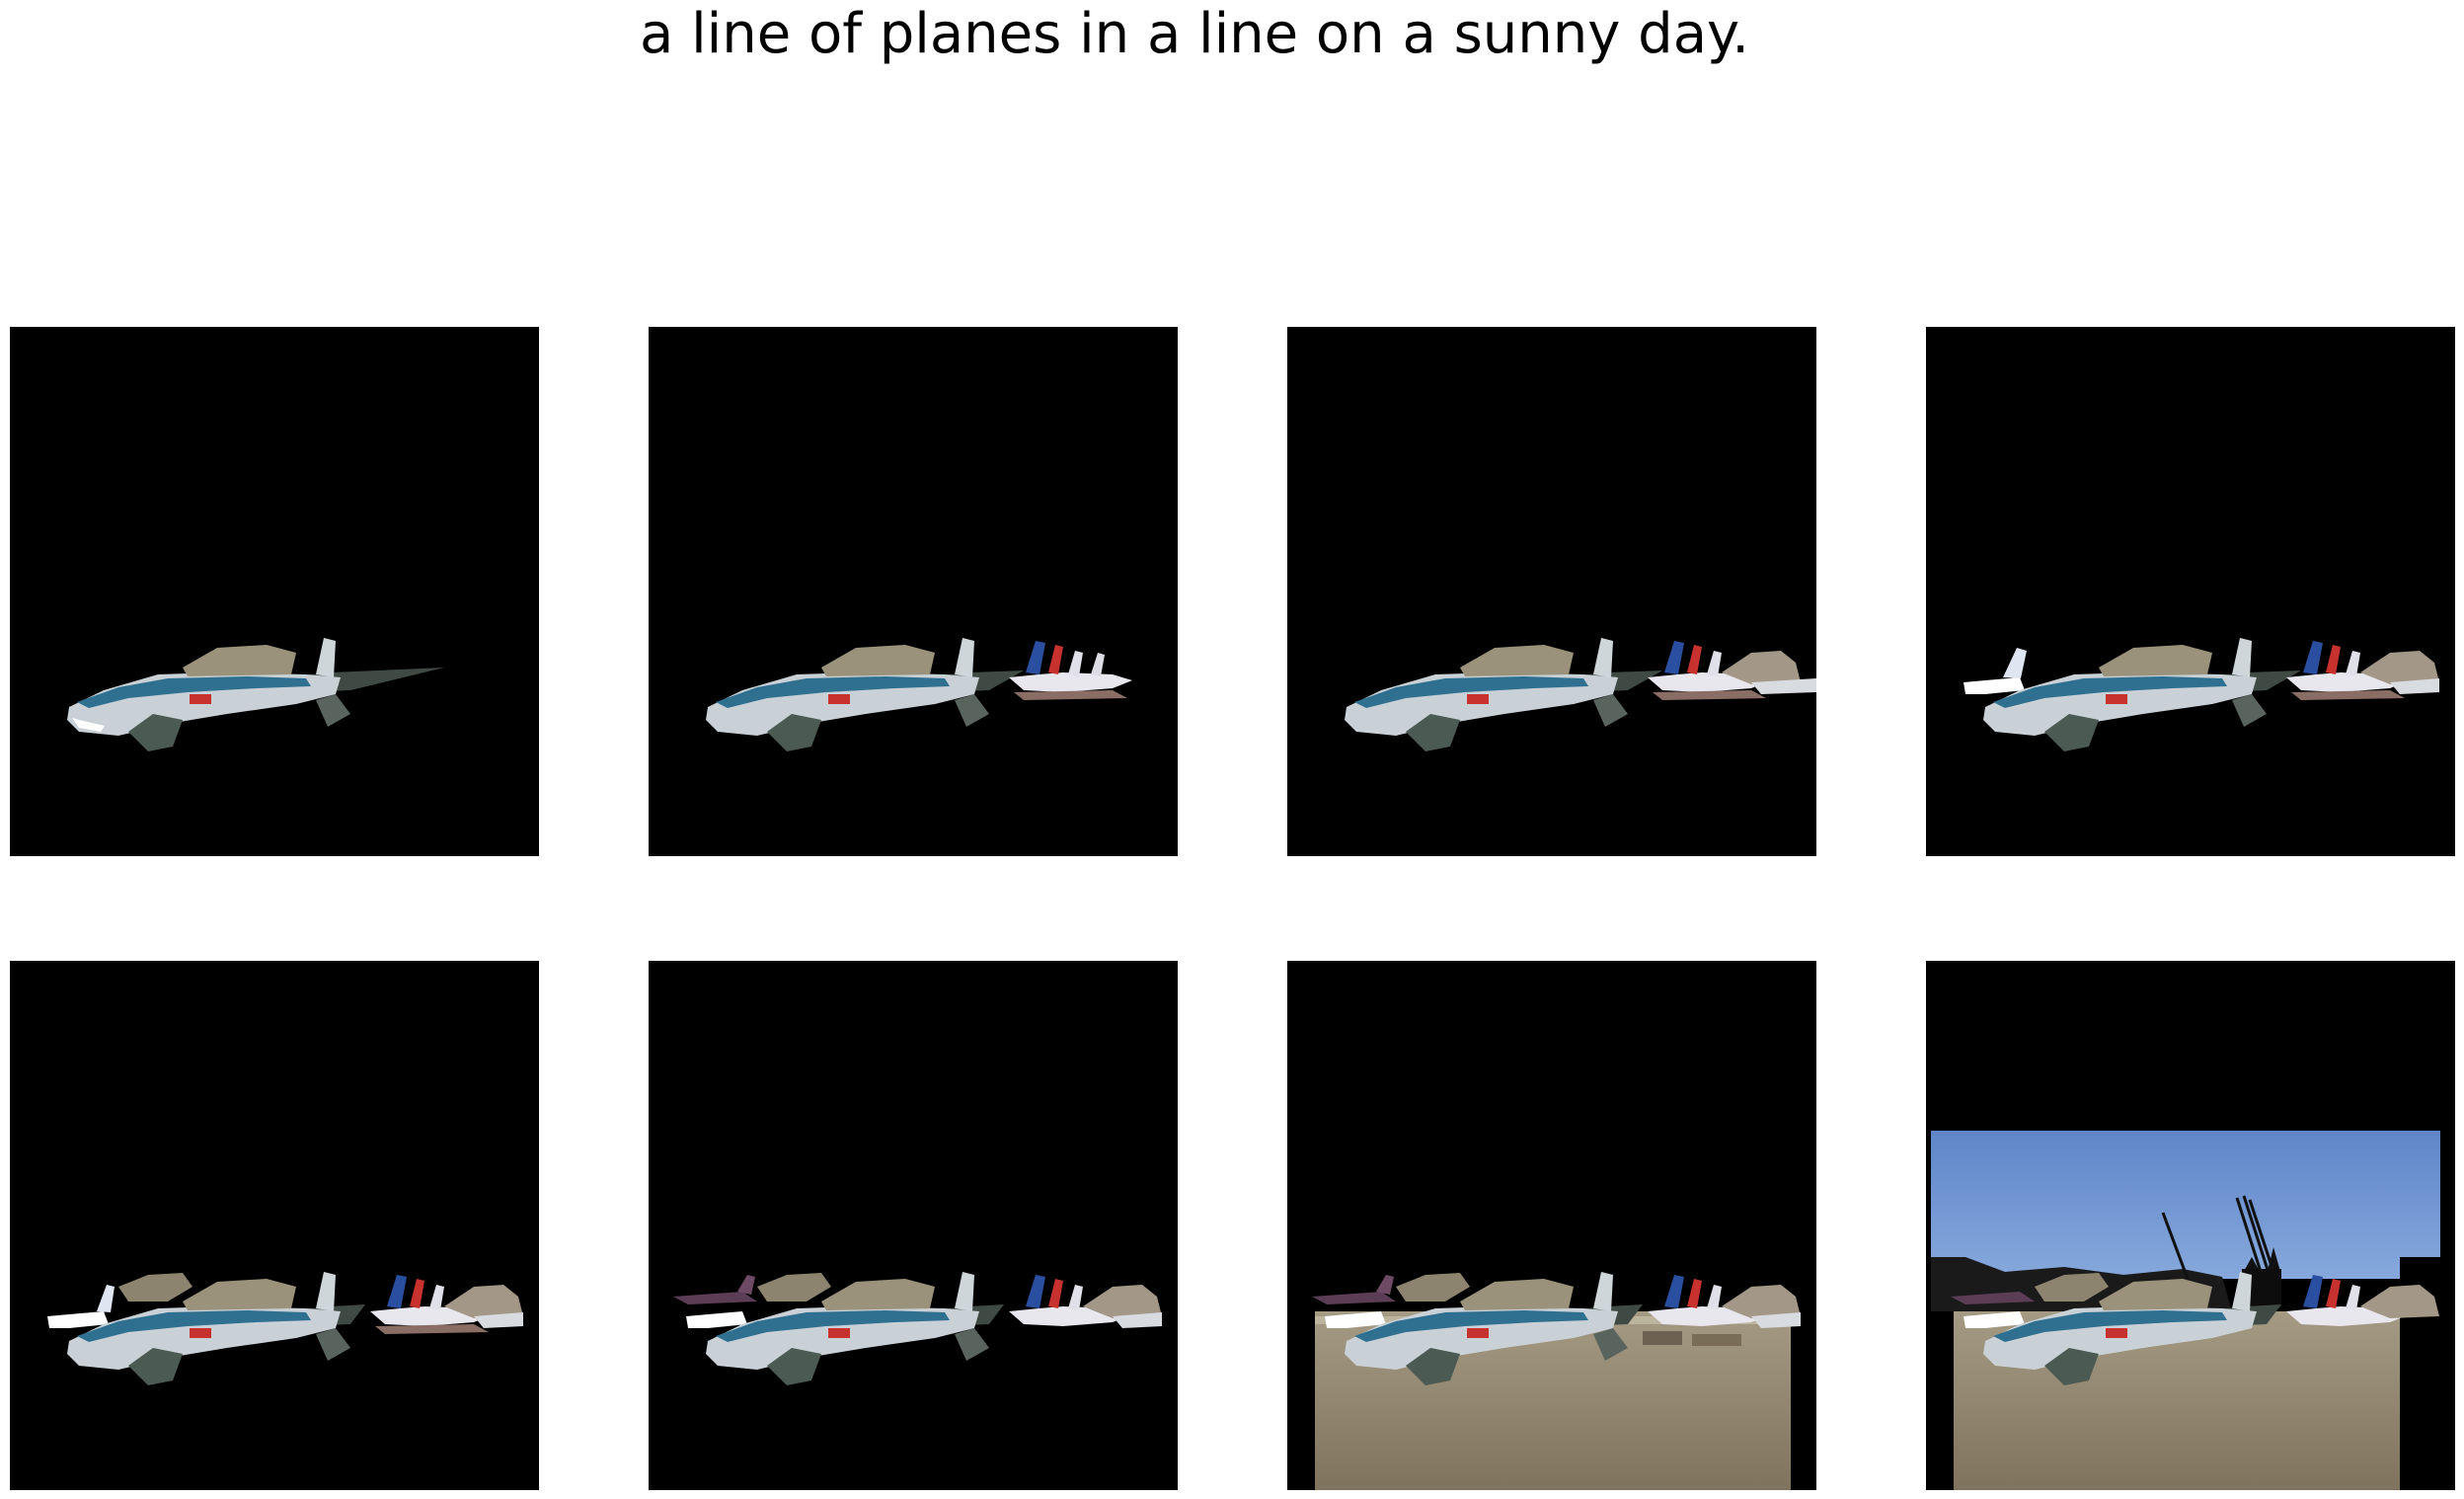 This screenshot has height=1499, width=2464. What do you see at coordinates (2185, 1205) in the screenshot?
I see `blue-sky-image` at bounding box center [2185, 1205].